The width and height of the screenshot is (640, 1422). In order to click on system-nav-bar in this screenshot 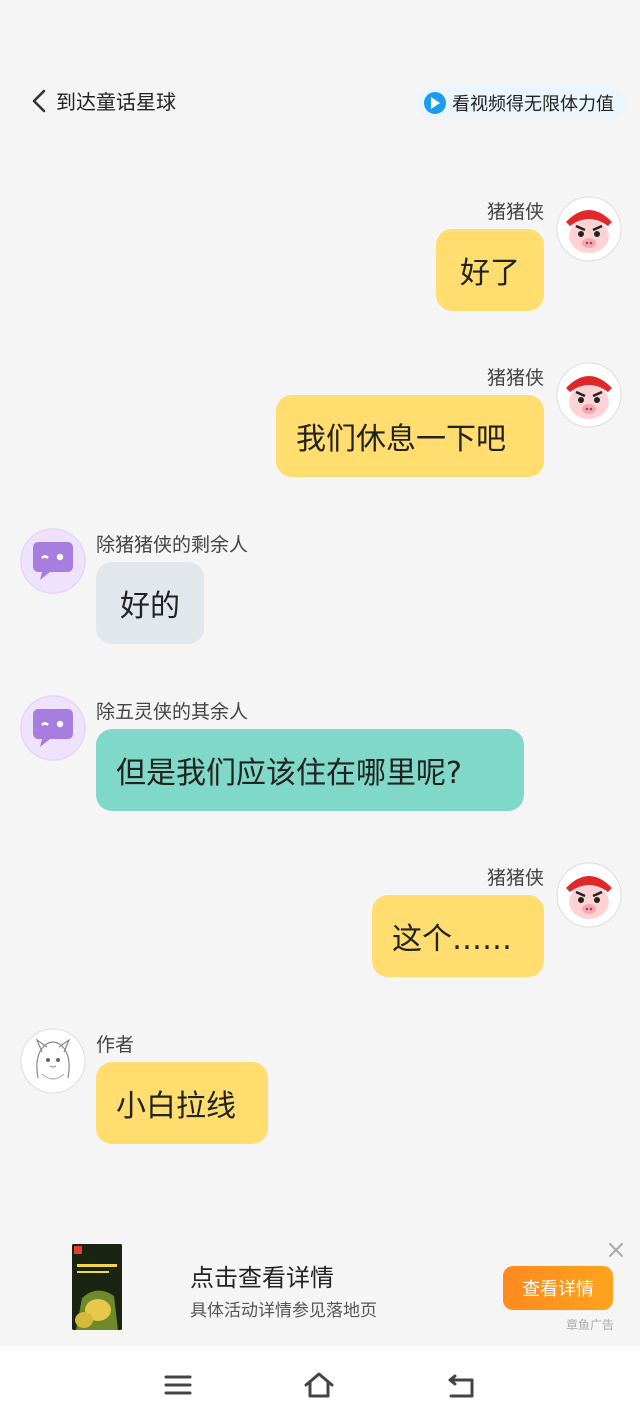, I will do `click(320, 1384)`.